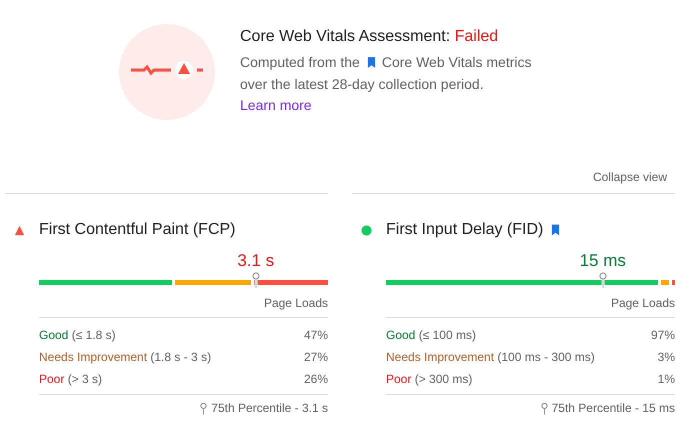 Image resolution: width=693 pixels, height=447 pixels. I want to click on category-label: Good (≤ 100 ms), so click(431, 335).